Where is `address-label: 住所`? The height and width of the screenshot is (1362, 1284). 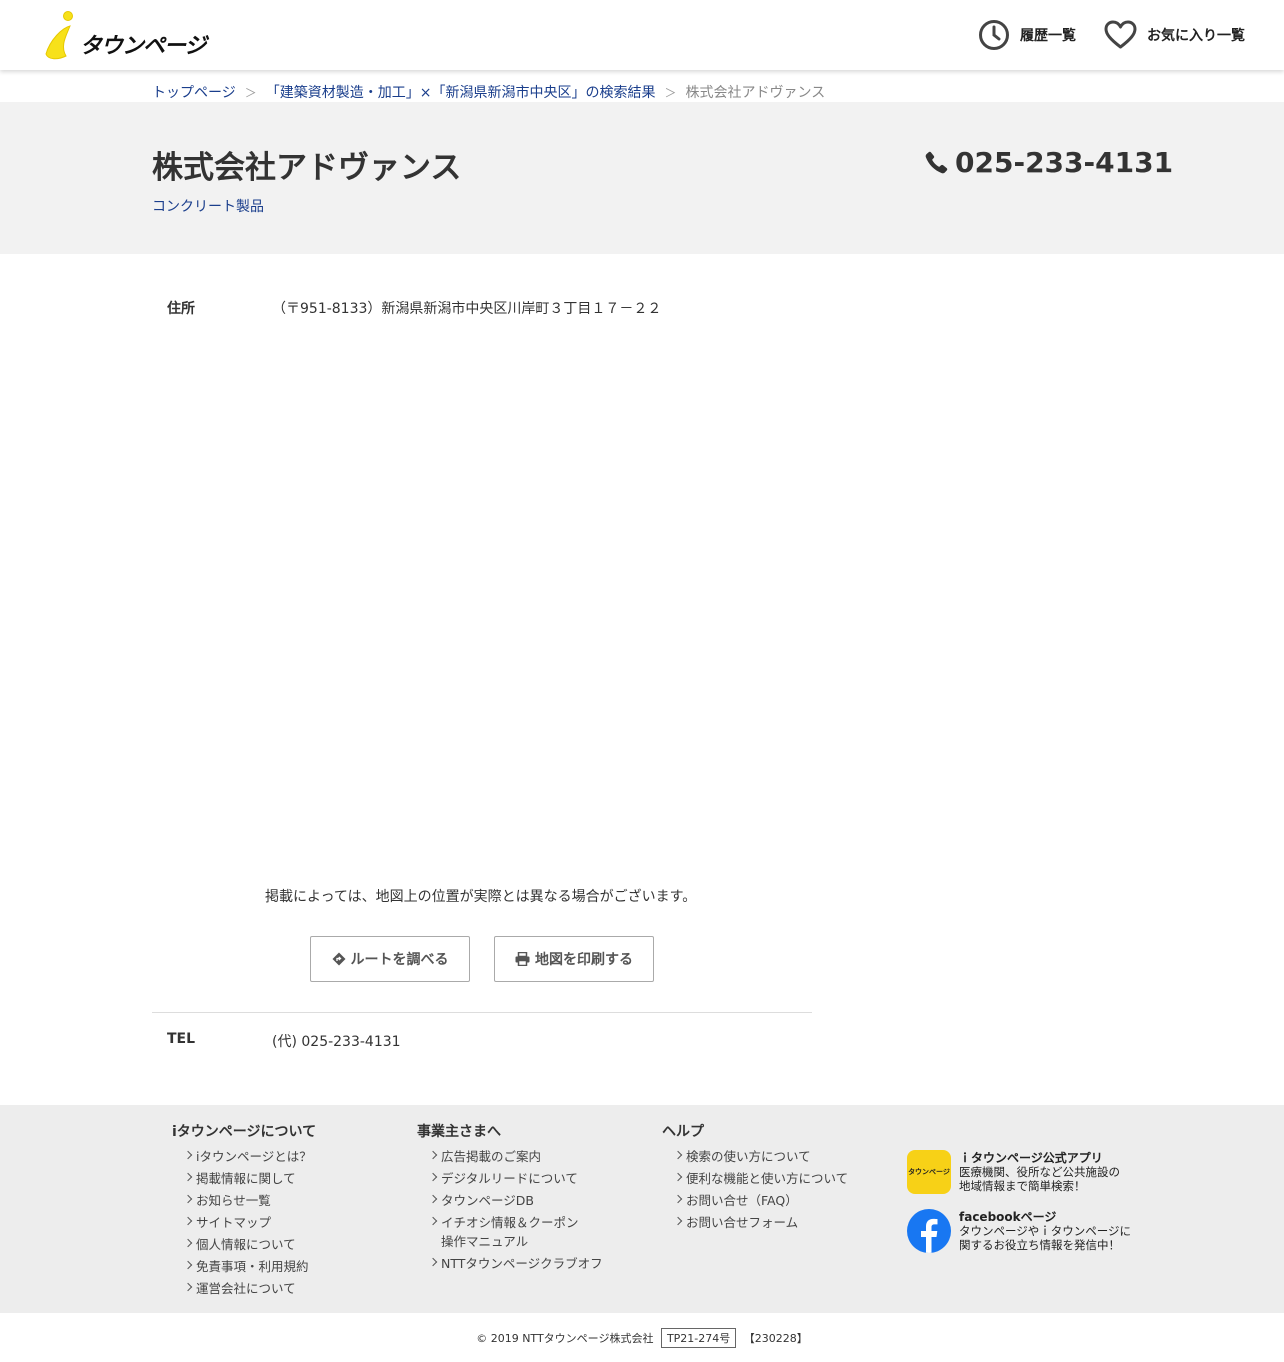 address-label: 住所 is located at coordinates (181, 309).